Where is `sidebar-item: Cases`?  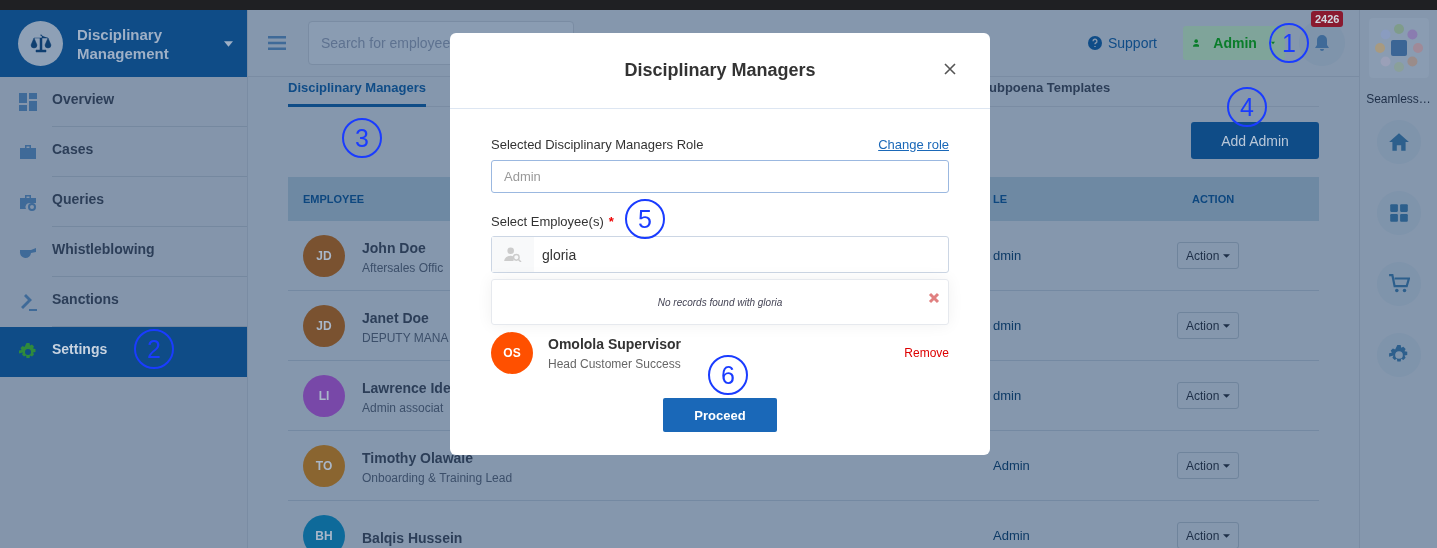 sidebar-item: Cases is located at coordinates (123, 152).